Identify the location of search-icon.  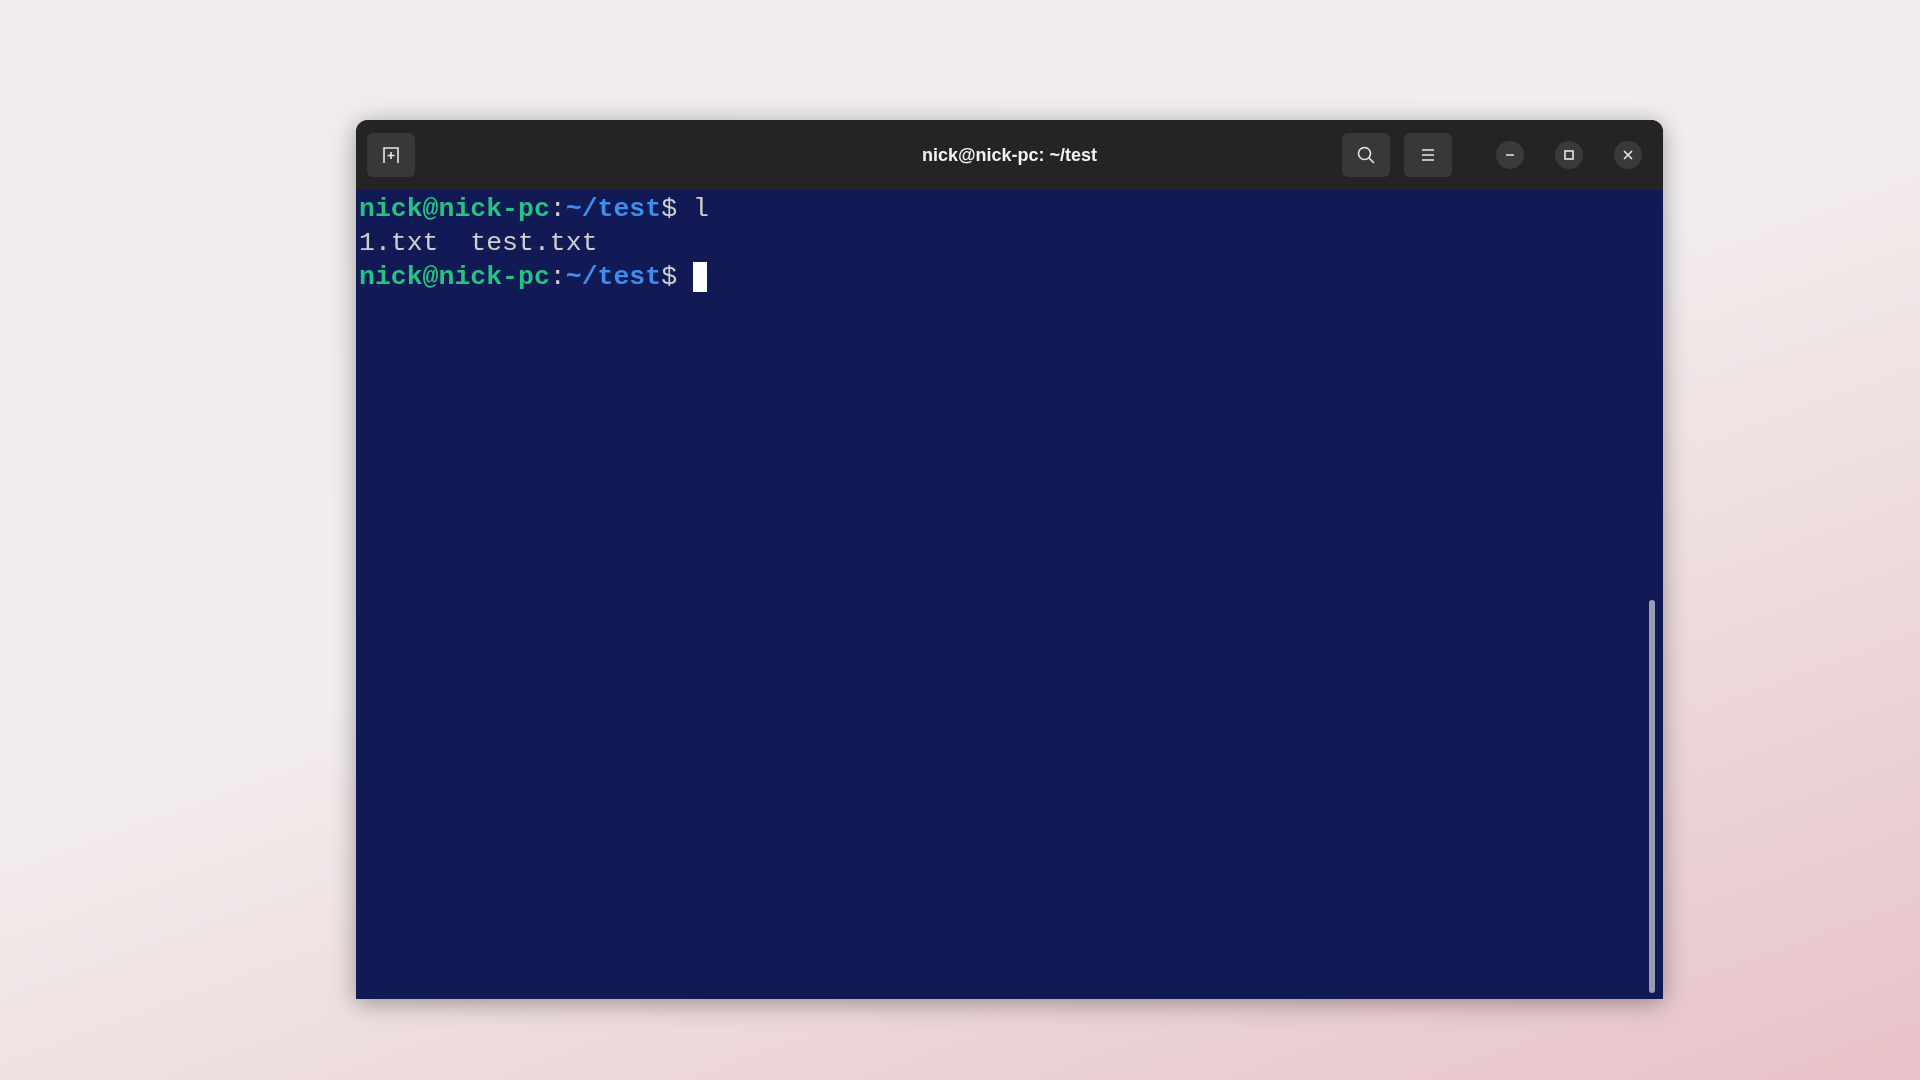
(1366, 155).